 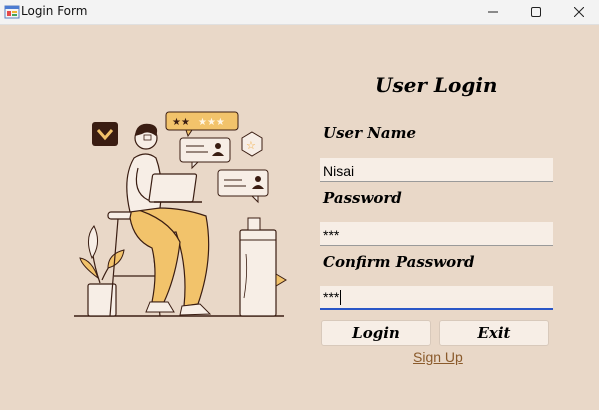 What do you see at coordinates (438, 357) in the screenshot?
I see `signup-link: Sign Up` at bounding box center [438, 357].